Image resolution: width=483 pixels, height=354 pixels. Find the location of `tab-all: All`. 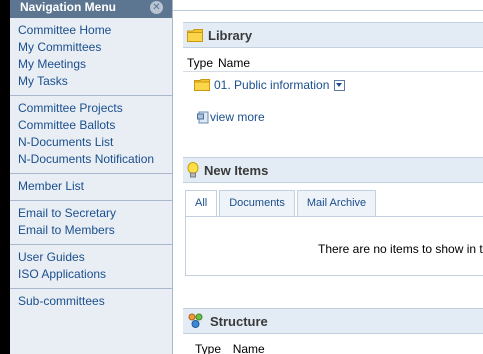

tab-all: All is located at coordinates (201, 203).